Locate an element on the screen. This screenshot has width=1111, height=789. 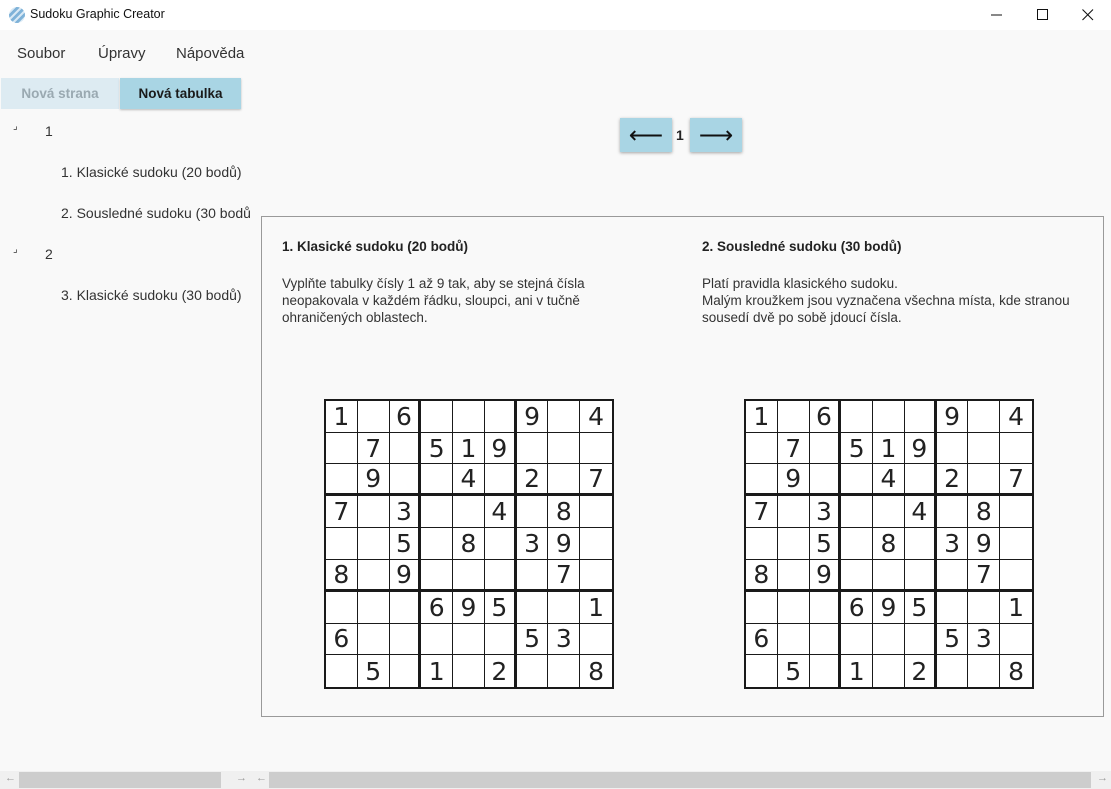
tree-page-1: 1 is located at coordinates (49, 131).